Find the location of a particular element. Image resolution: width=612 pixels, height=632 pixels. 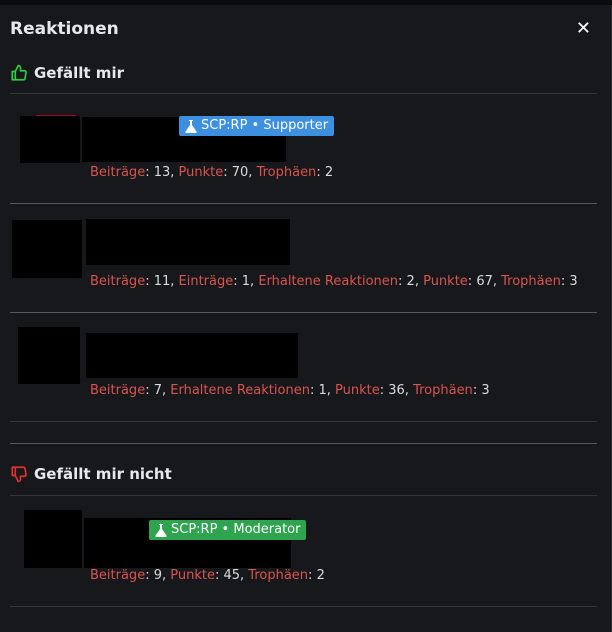

user-title-badge: SCP:RP • Supporter is located at coordinates (257, 126).